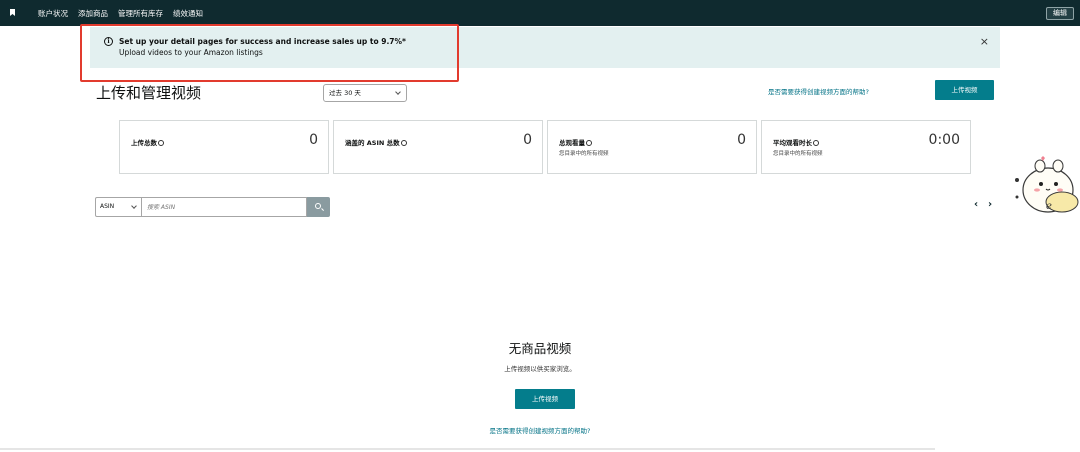  What do you see at coordinates (866, 147) in the screenshot?
I see `stat-card-avg-watch-time: 平均观看时长 您目录中的所有视频 0:00` at bounding box center [866, 147].